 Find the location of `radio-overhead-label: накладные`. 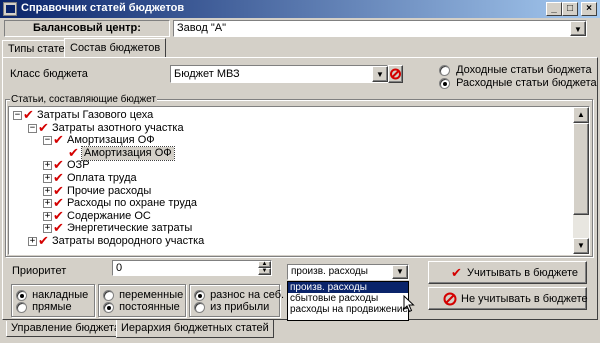

radio-overhead-label: накладные is located at coordinates (60, 295).